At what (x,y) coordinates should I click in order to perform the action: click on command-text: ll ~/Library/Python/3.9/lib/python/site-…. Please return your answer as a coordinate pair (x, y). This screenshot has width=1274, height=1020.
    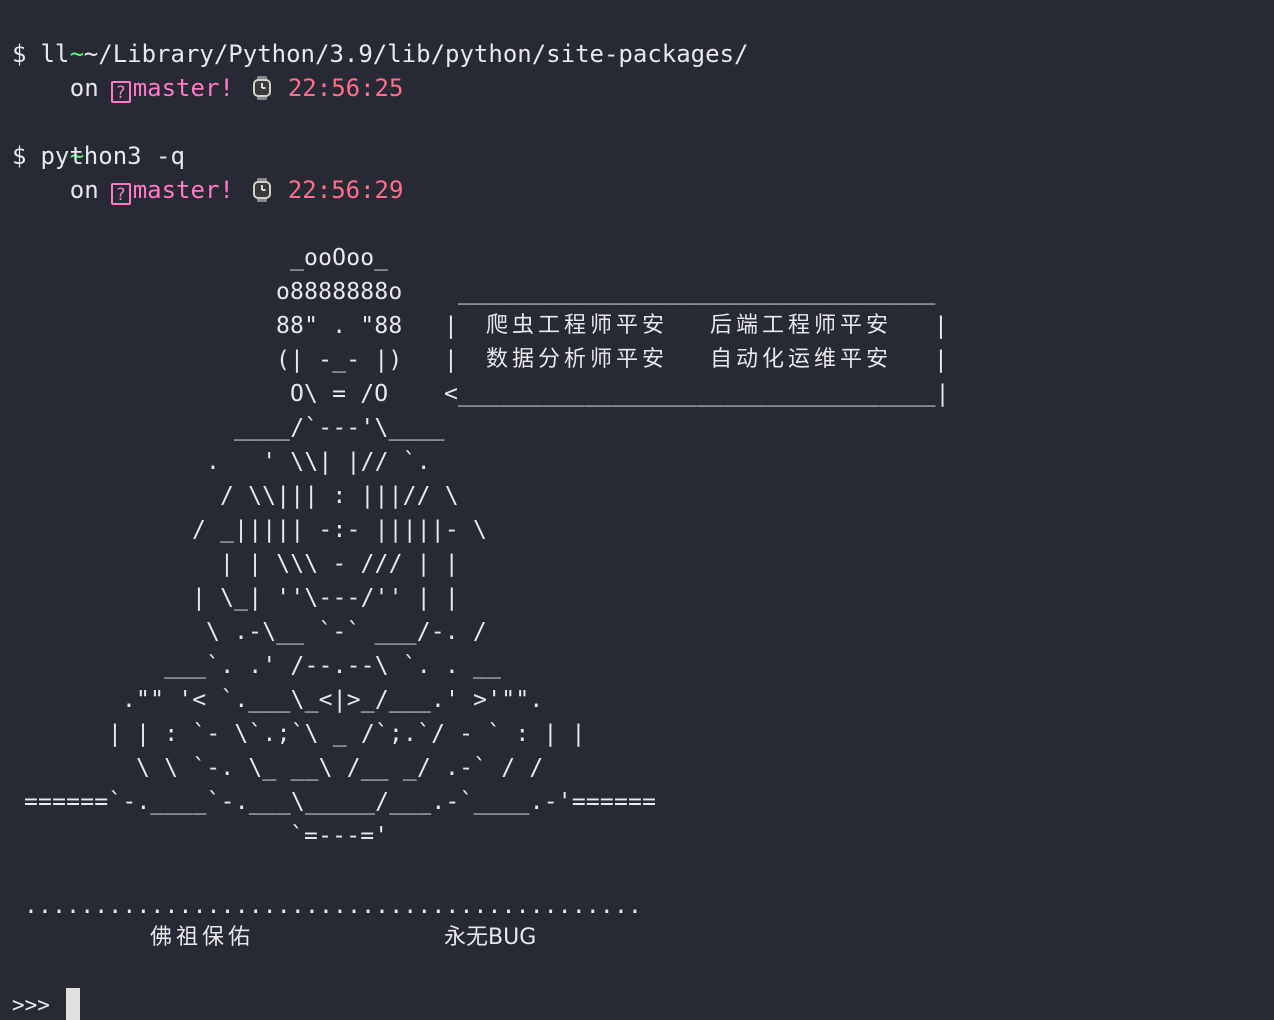
    Looking at the image, I should click on (394, 54).